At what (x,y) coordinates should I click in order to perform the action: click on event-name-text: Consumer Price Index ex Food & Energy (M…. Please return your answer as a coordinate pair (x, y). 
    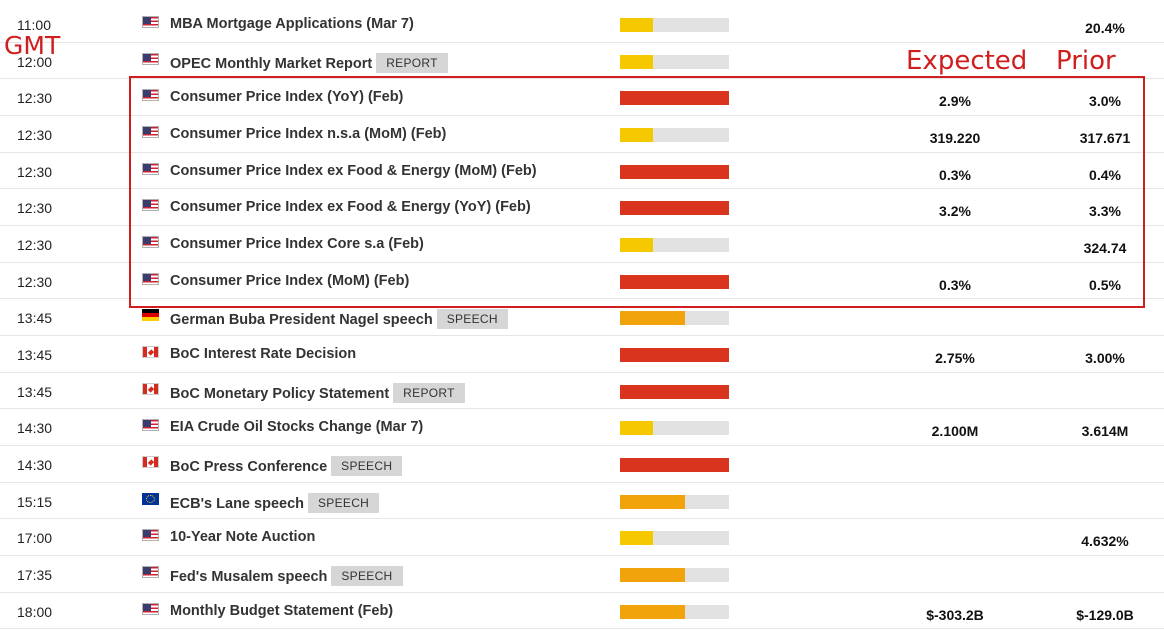
    Looking at the image, I should click on (353, 170).